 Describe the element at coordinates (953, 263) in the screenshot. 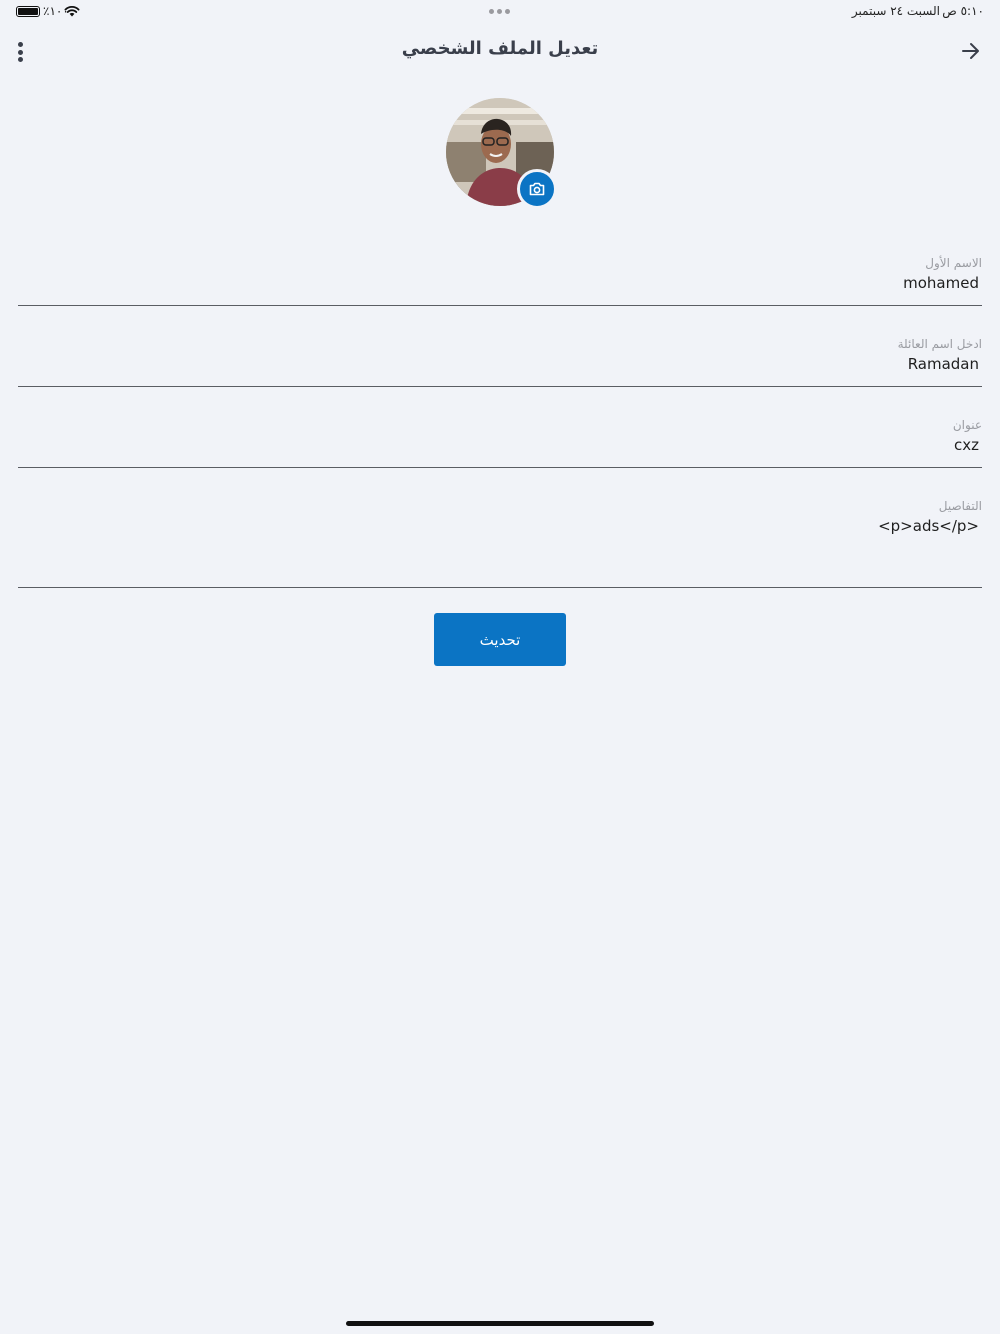

I see `first-name-label: الاسم الأول` at that location.